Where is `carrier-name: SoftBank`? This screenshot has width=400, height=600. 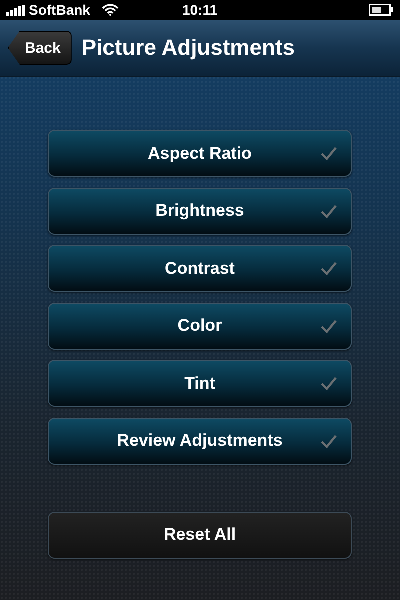
carrier-name: SoftBank is located at coordinates (59, 10).